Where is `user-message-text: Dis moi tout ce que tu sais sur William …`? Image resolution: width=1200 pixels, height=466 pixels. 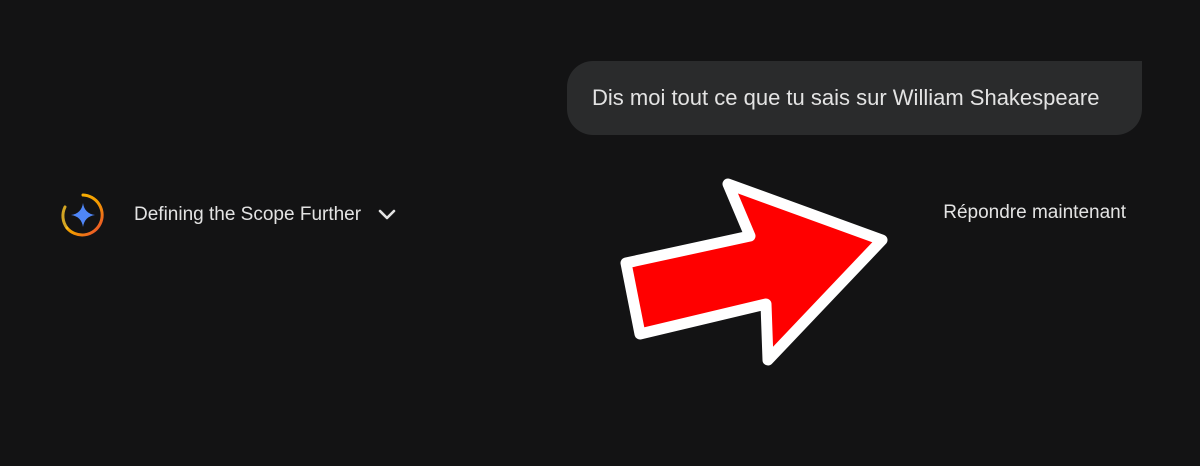
user-message-text: Dis moi tout ce que tu sais sur William … is located at coordinates (846, 97).